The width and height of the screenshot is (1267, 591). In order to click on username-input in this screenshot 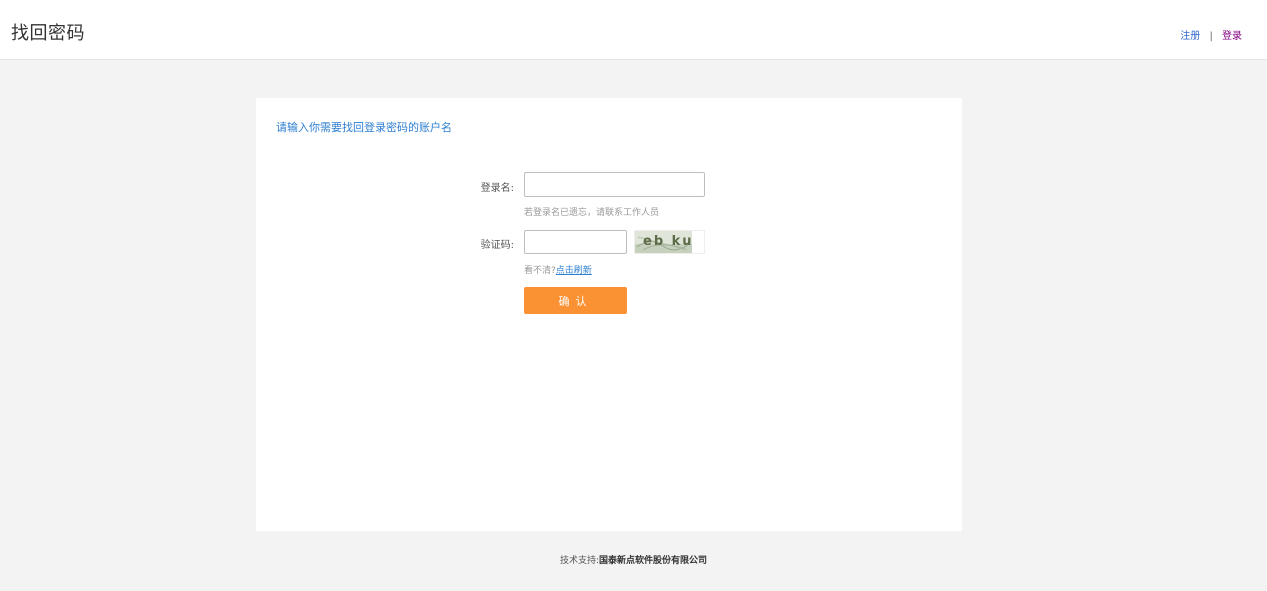, I will do `click(614, 184)`.